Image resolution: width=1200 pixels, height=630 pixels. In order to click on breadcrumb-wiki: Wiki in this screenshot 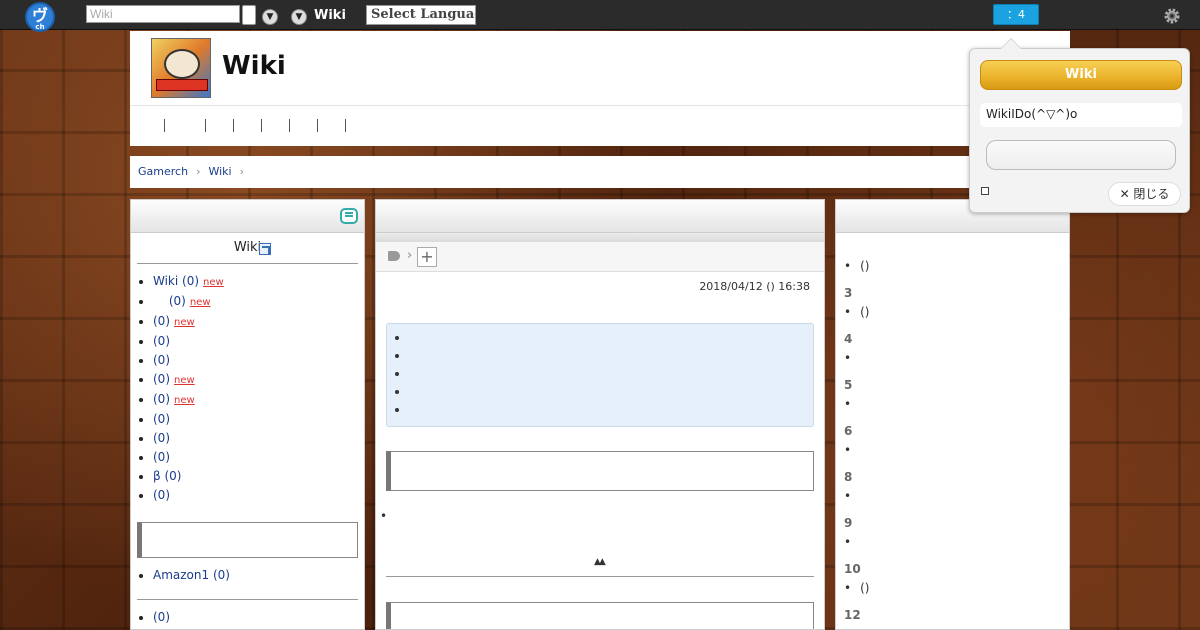, I will do `click(219, 171)`.